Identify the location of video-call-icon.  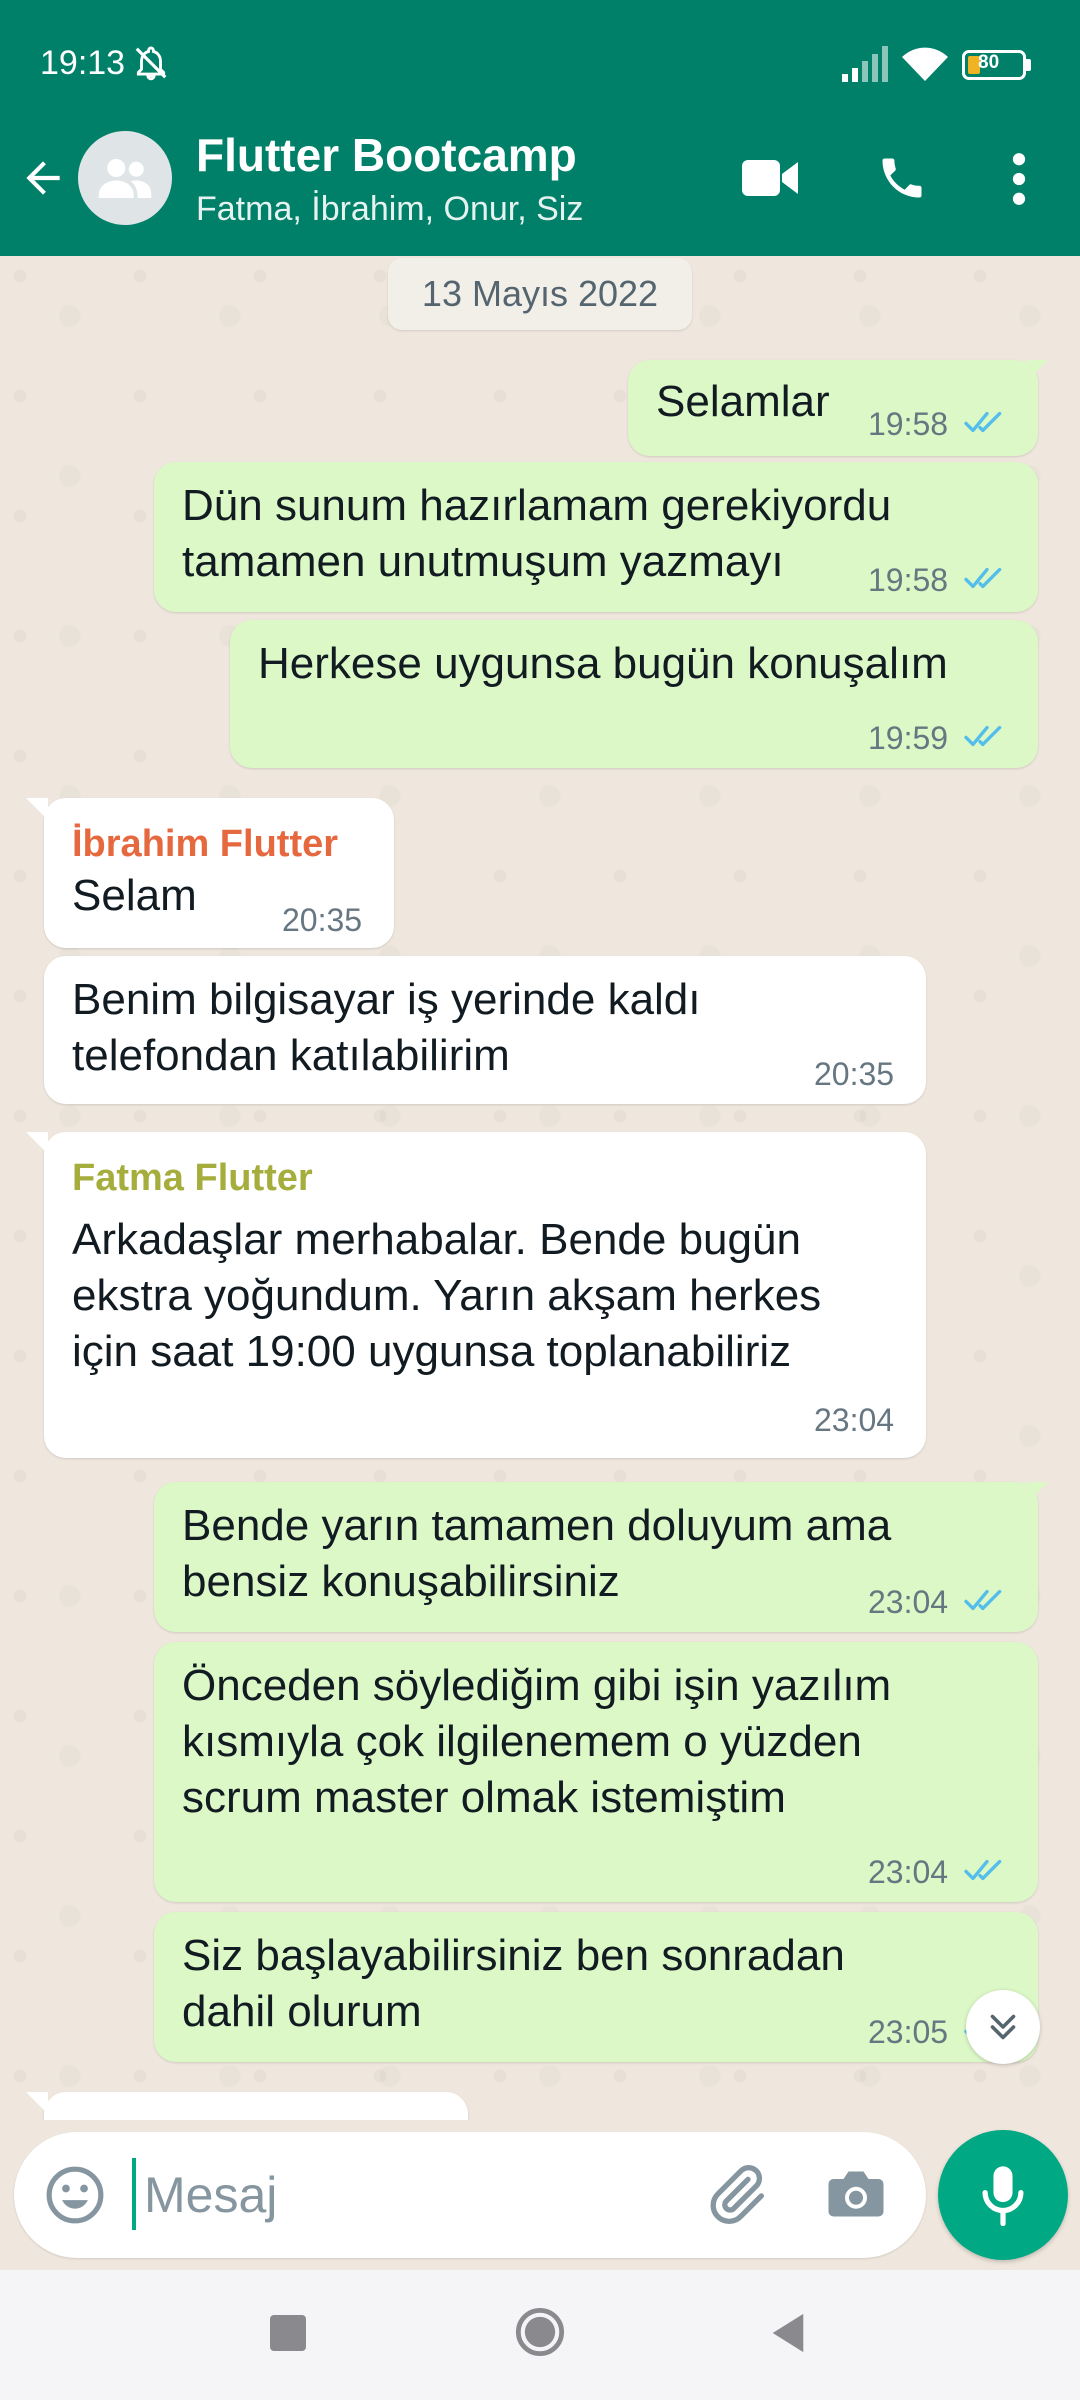
(770, 178).